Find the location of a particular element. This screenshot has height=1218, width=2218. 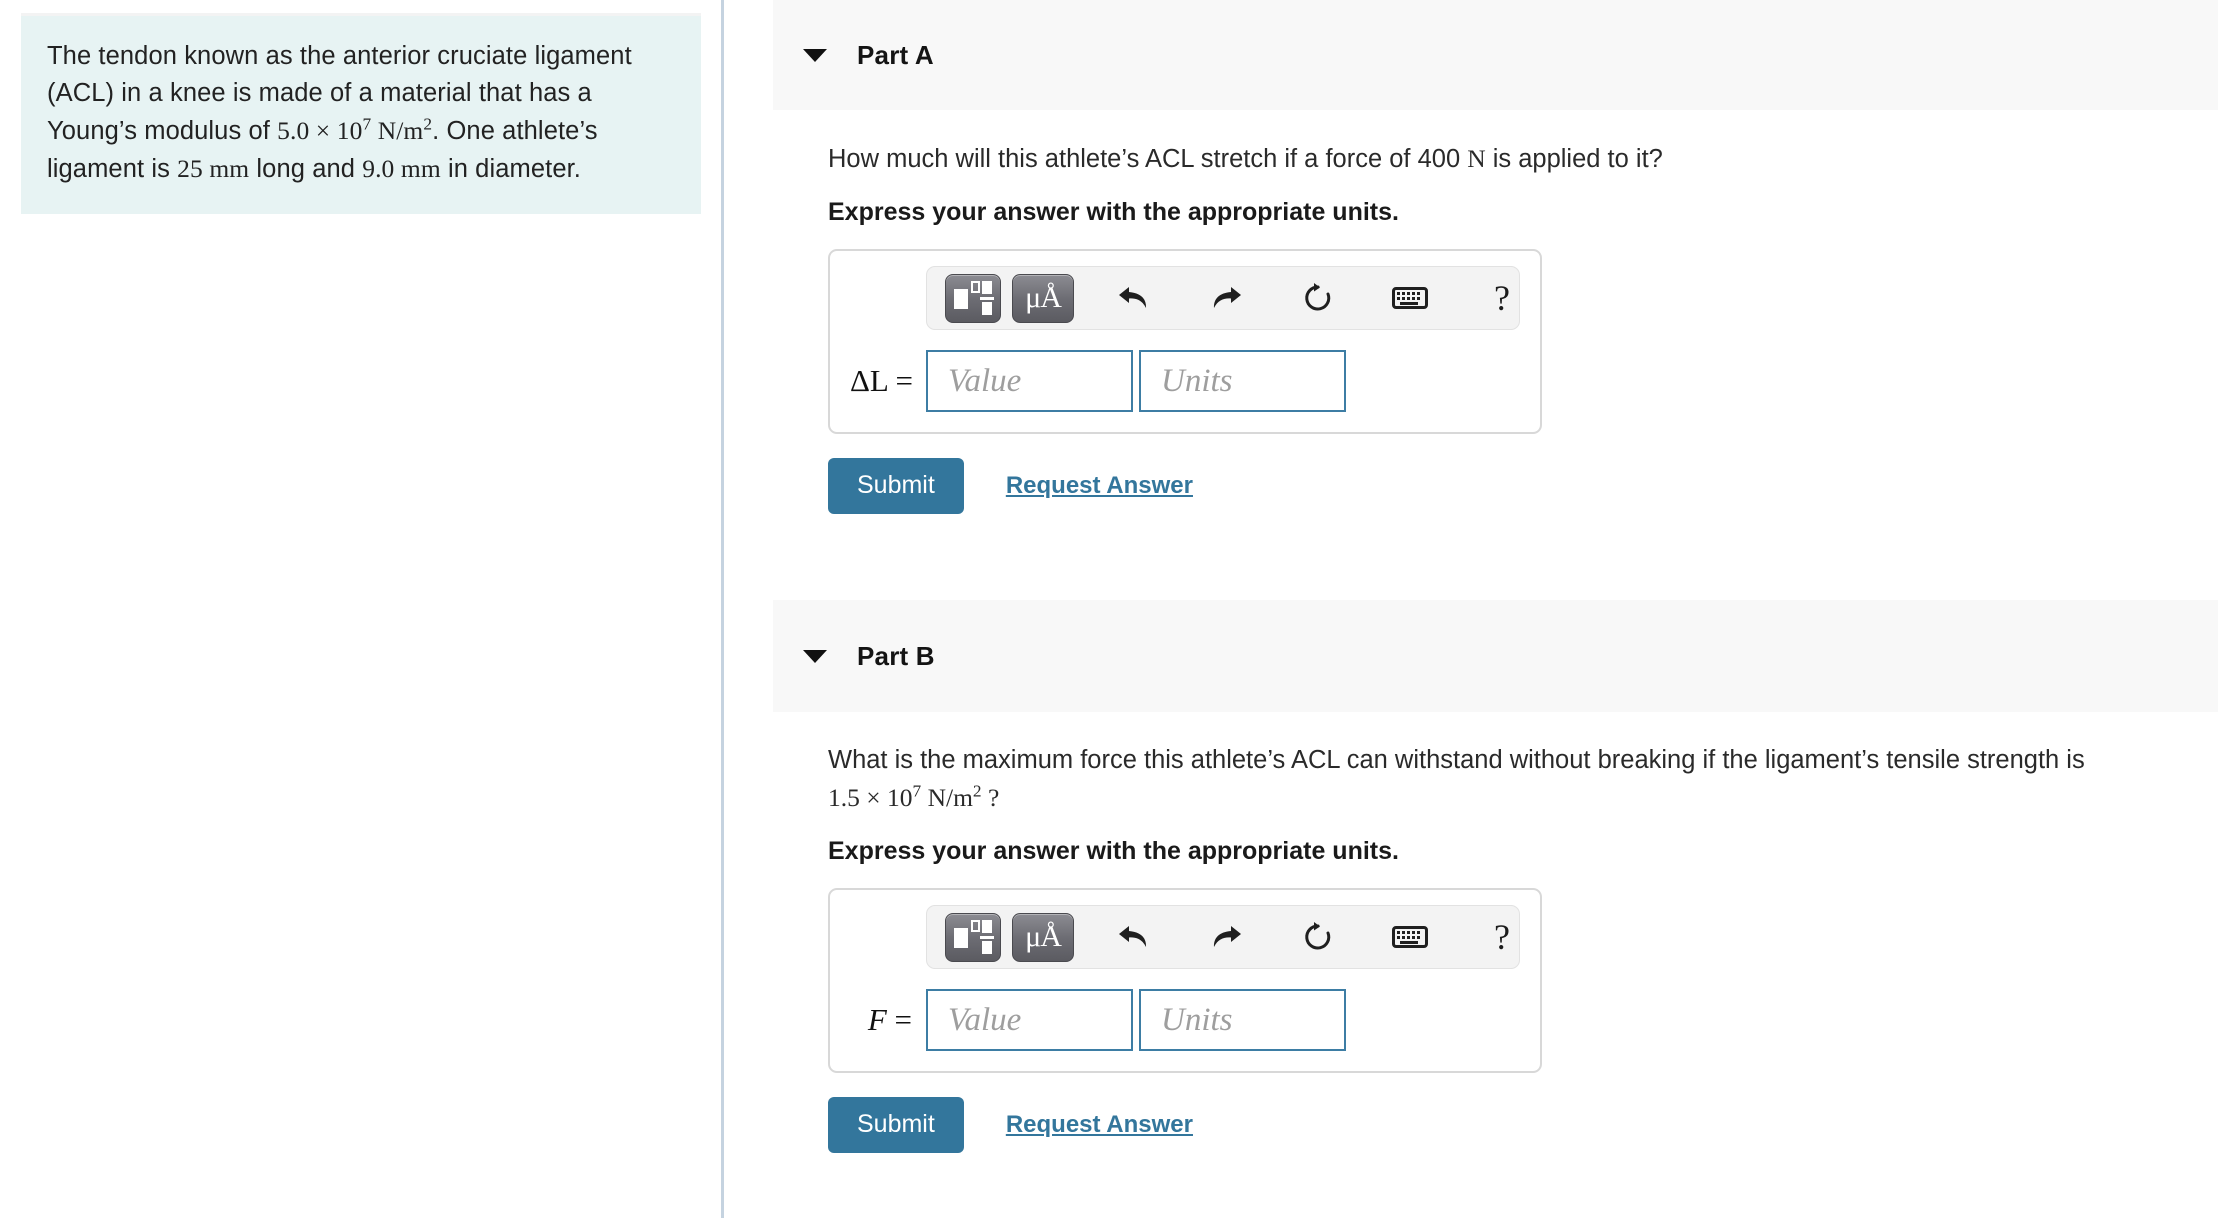

problem-line-3-prefix: Young’s modulus of is located at coordinates (162, 131).